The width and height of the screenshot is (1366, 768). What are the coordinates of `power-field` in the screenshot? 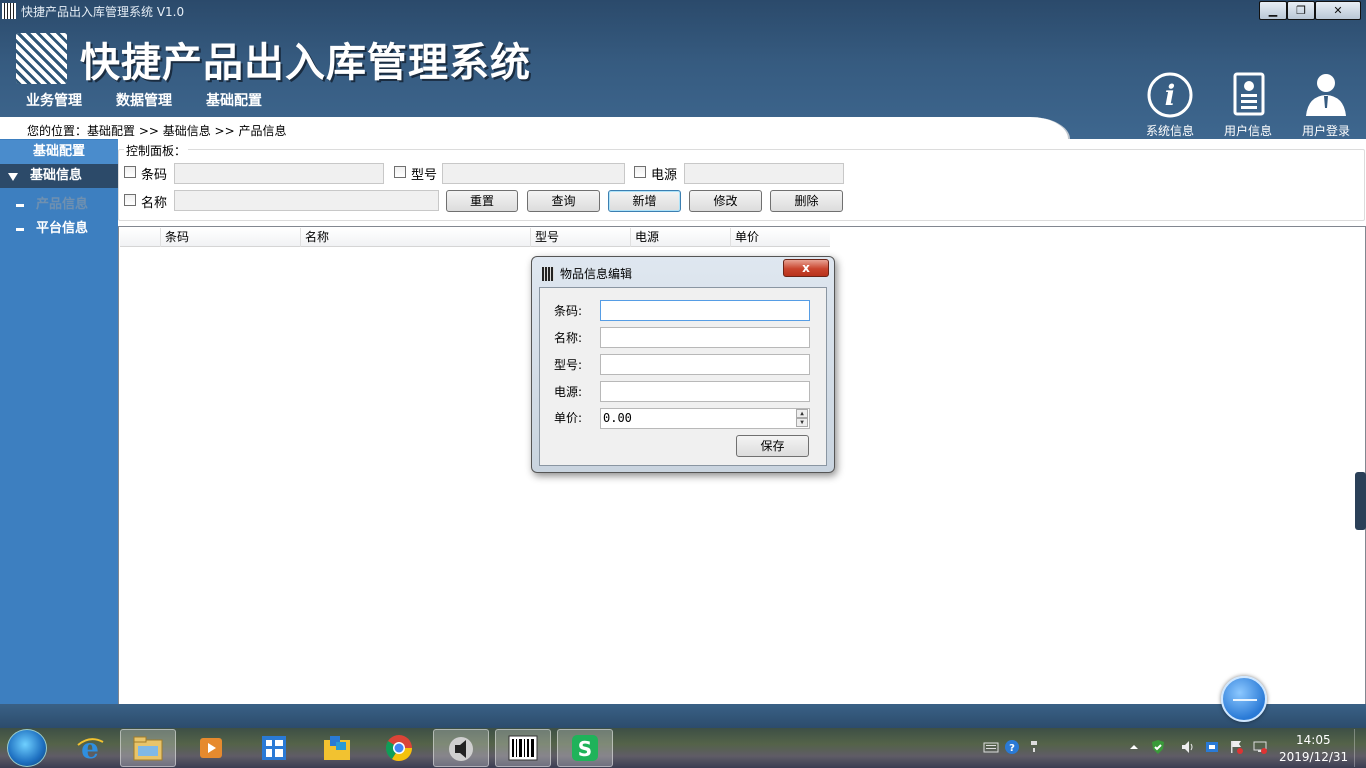 It's located at (705, 391).